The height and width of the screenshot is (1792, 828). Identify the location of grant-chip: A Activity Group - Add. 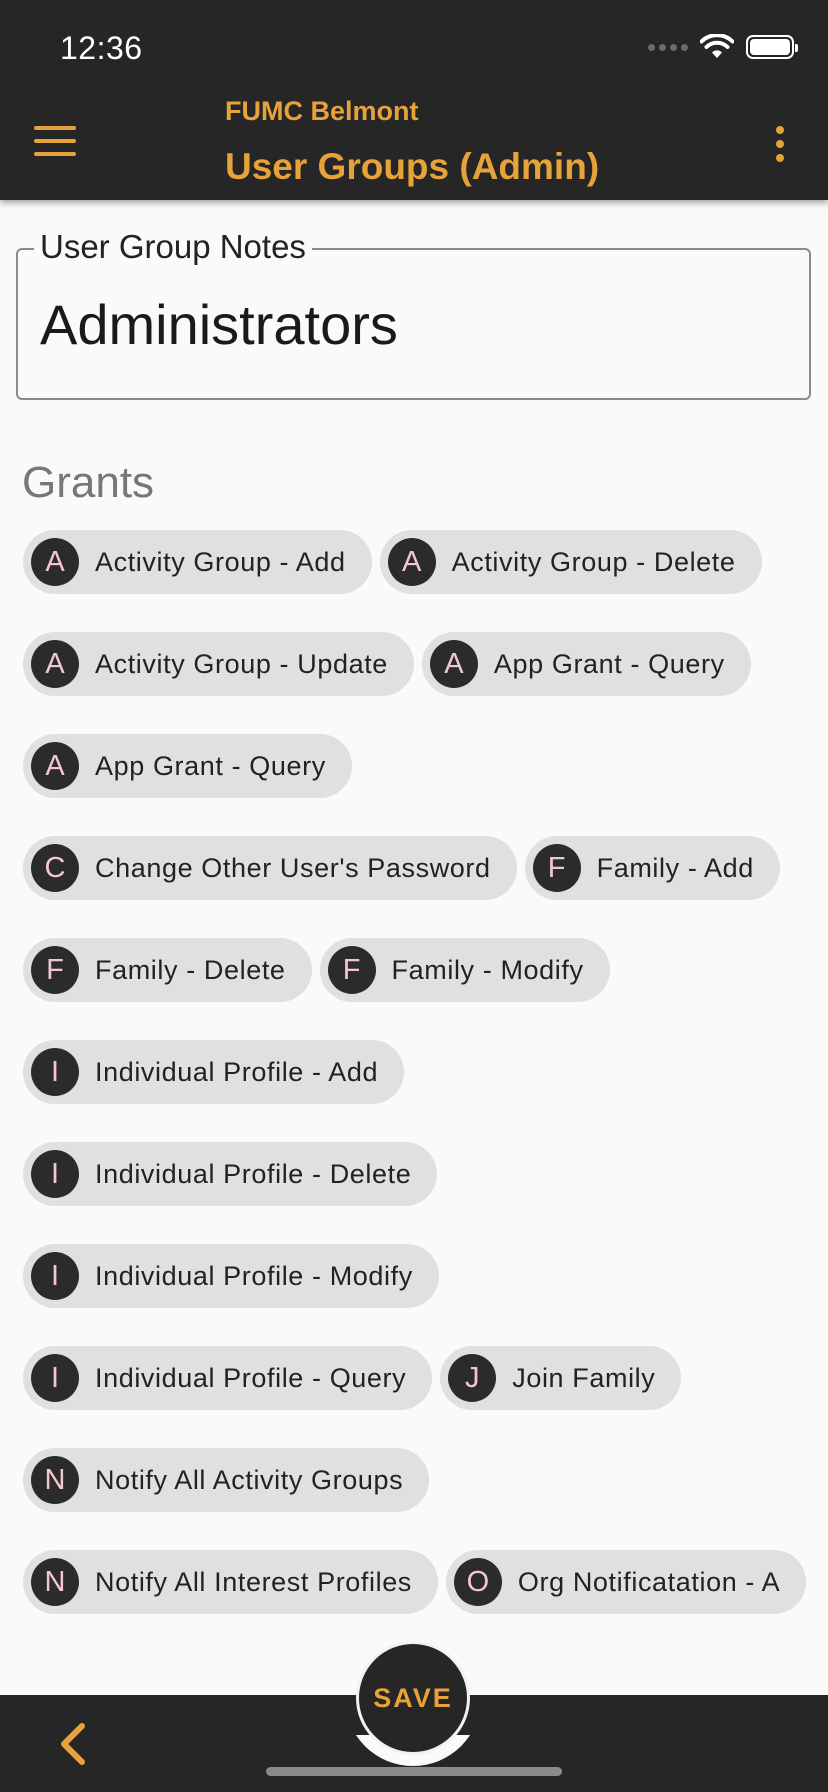
(197, 562).